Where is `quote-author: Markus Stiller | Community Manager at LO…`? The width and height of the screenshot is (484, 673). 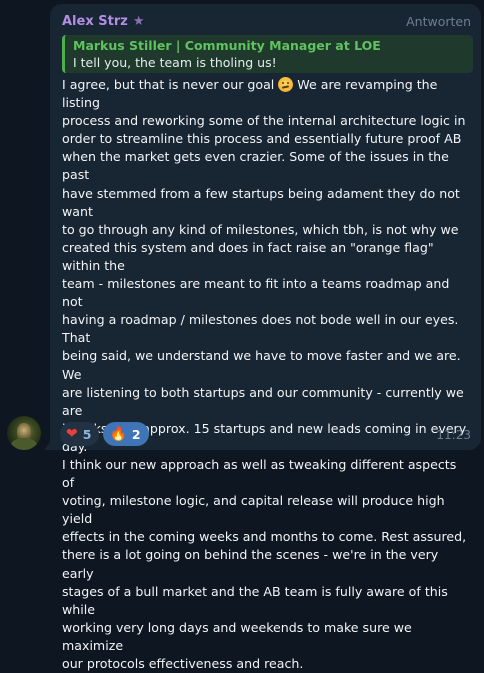 quote-author: Markus Stiller | Community Manager at LO… is located at coordinates (227, 45).